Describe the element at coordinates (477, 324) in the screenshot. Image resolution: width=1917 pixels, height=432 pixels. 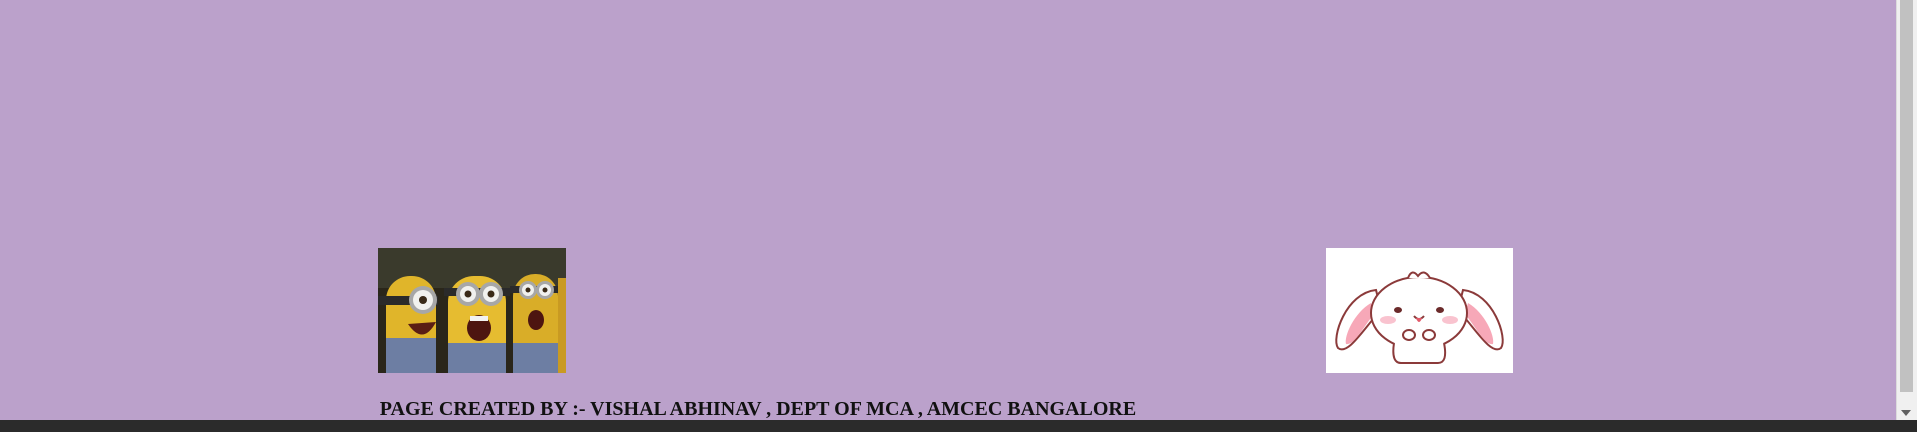
I see `minion-center` at that location.